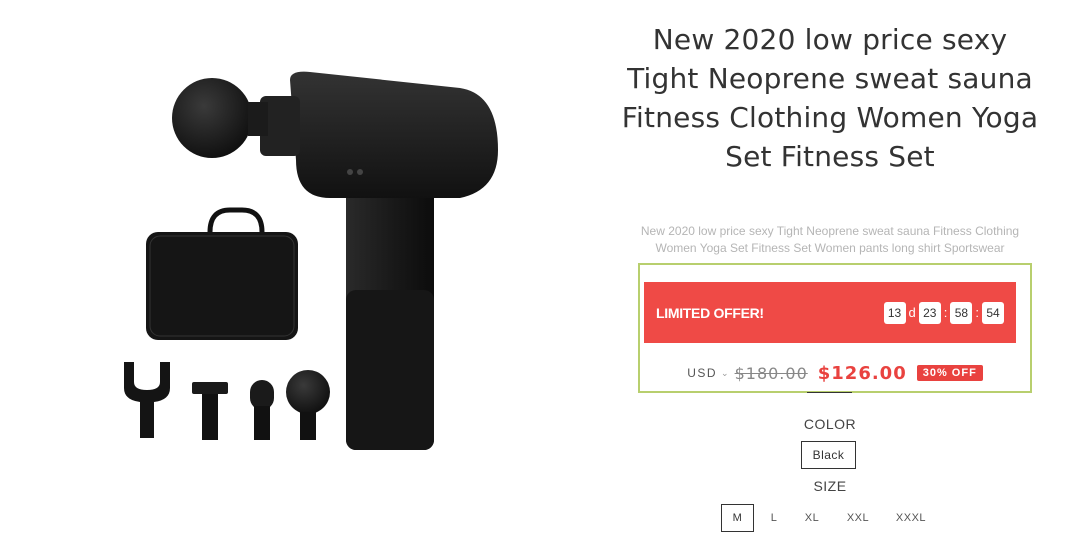 The height and width of the screenshot is (547, 1080). What do you see at coordinates (710, 312) in the screenshot?
I see `limited-offer-label: LIMITED OFFER!` at bounding box center [710, 312].